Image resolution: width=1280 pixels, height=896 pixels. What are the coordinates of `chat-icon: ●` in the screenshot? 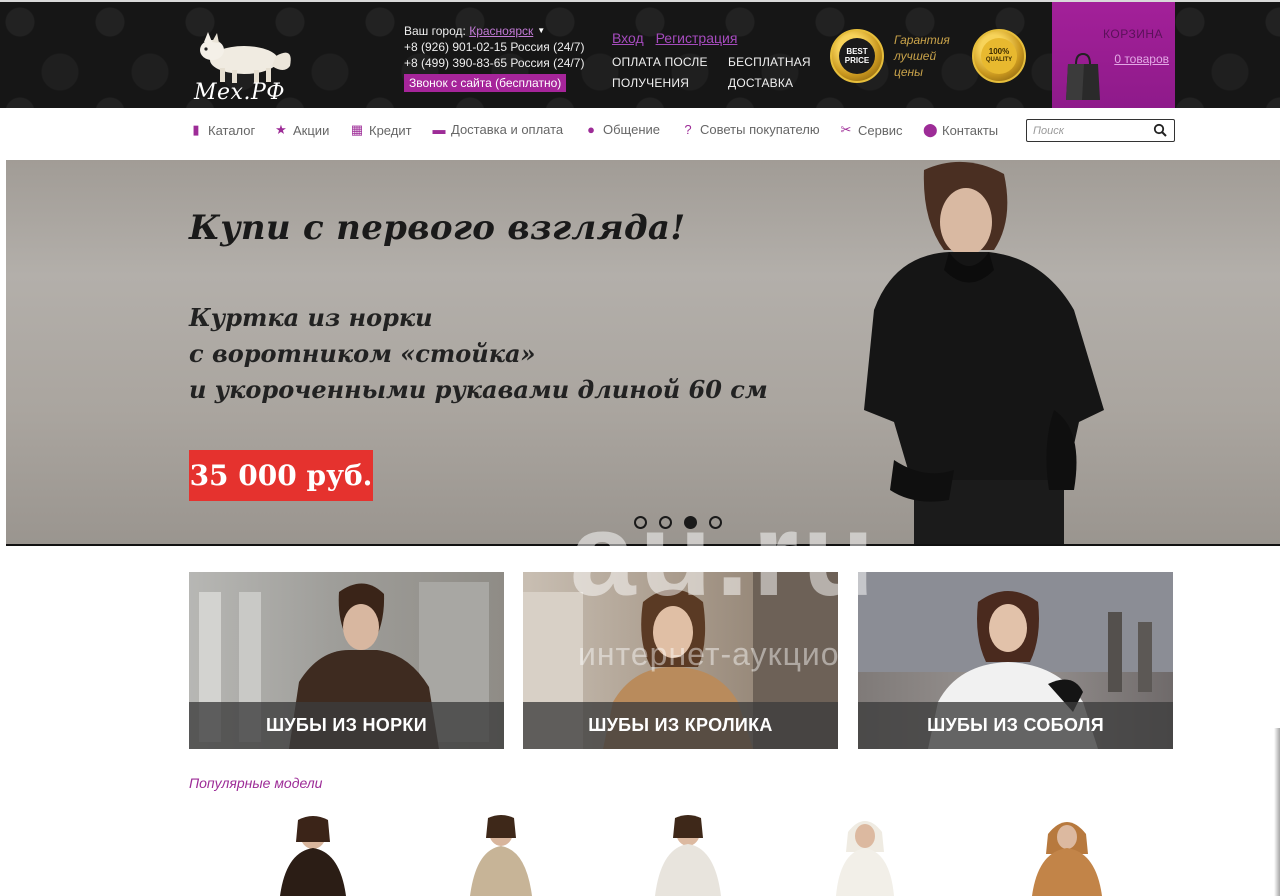 It's located at (591, 129).